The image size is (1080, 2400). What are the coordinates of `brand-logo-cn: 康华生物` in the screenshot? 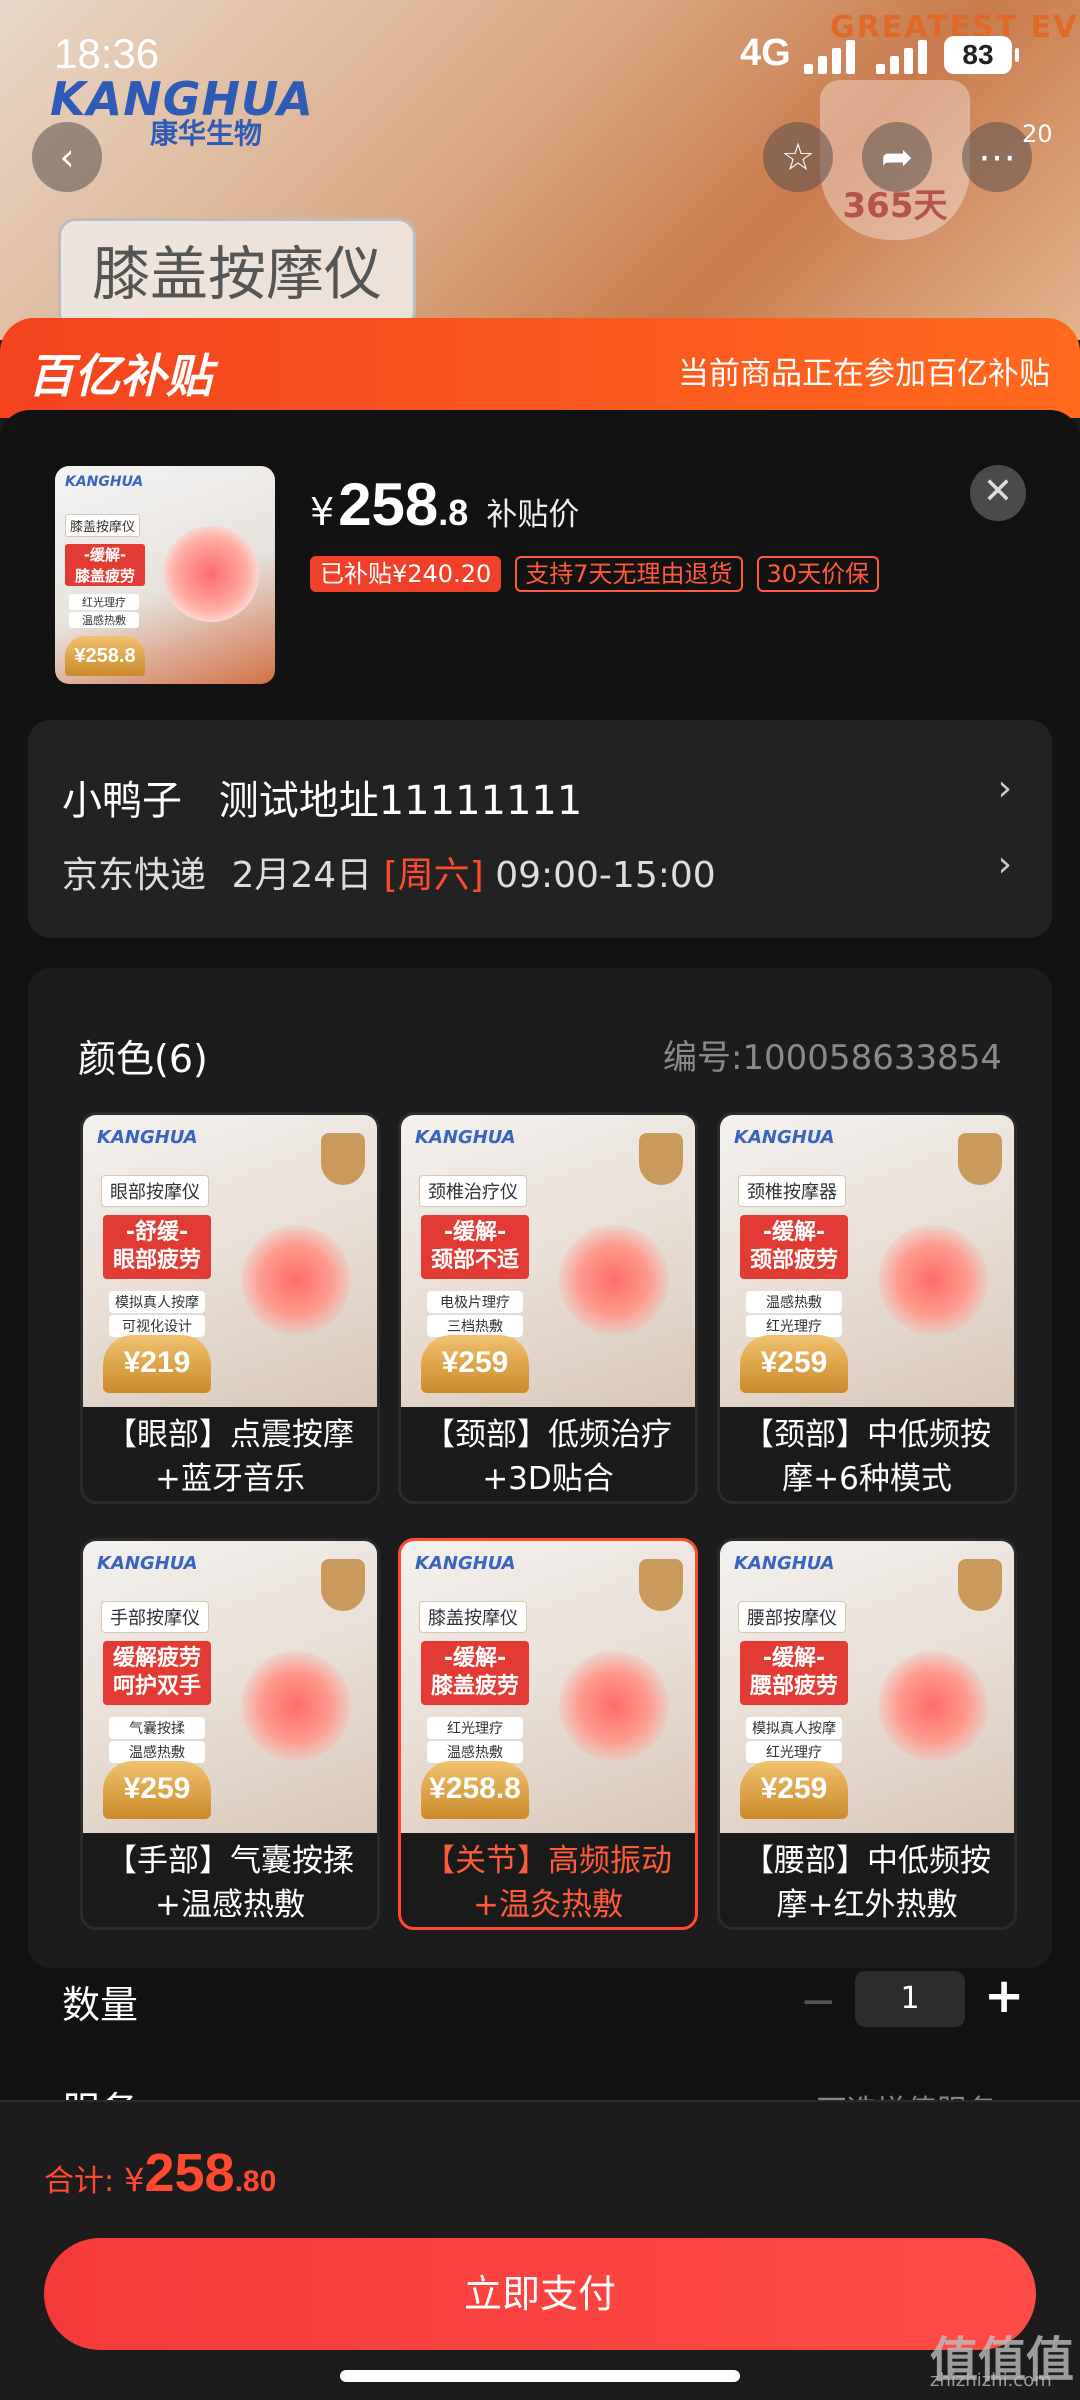 It's located at (206, 133).